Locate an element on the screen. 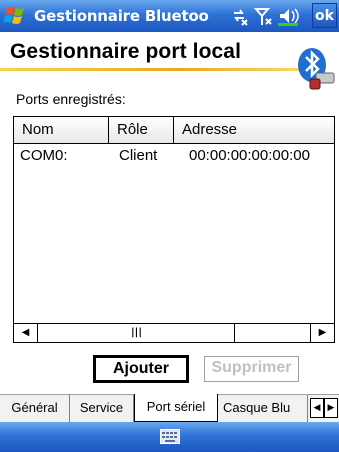 The height and width of the screenshot is (452, 339). tab-service: Service is located at coordinates (102, 408).